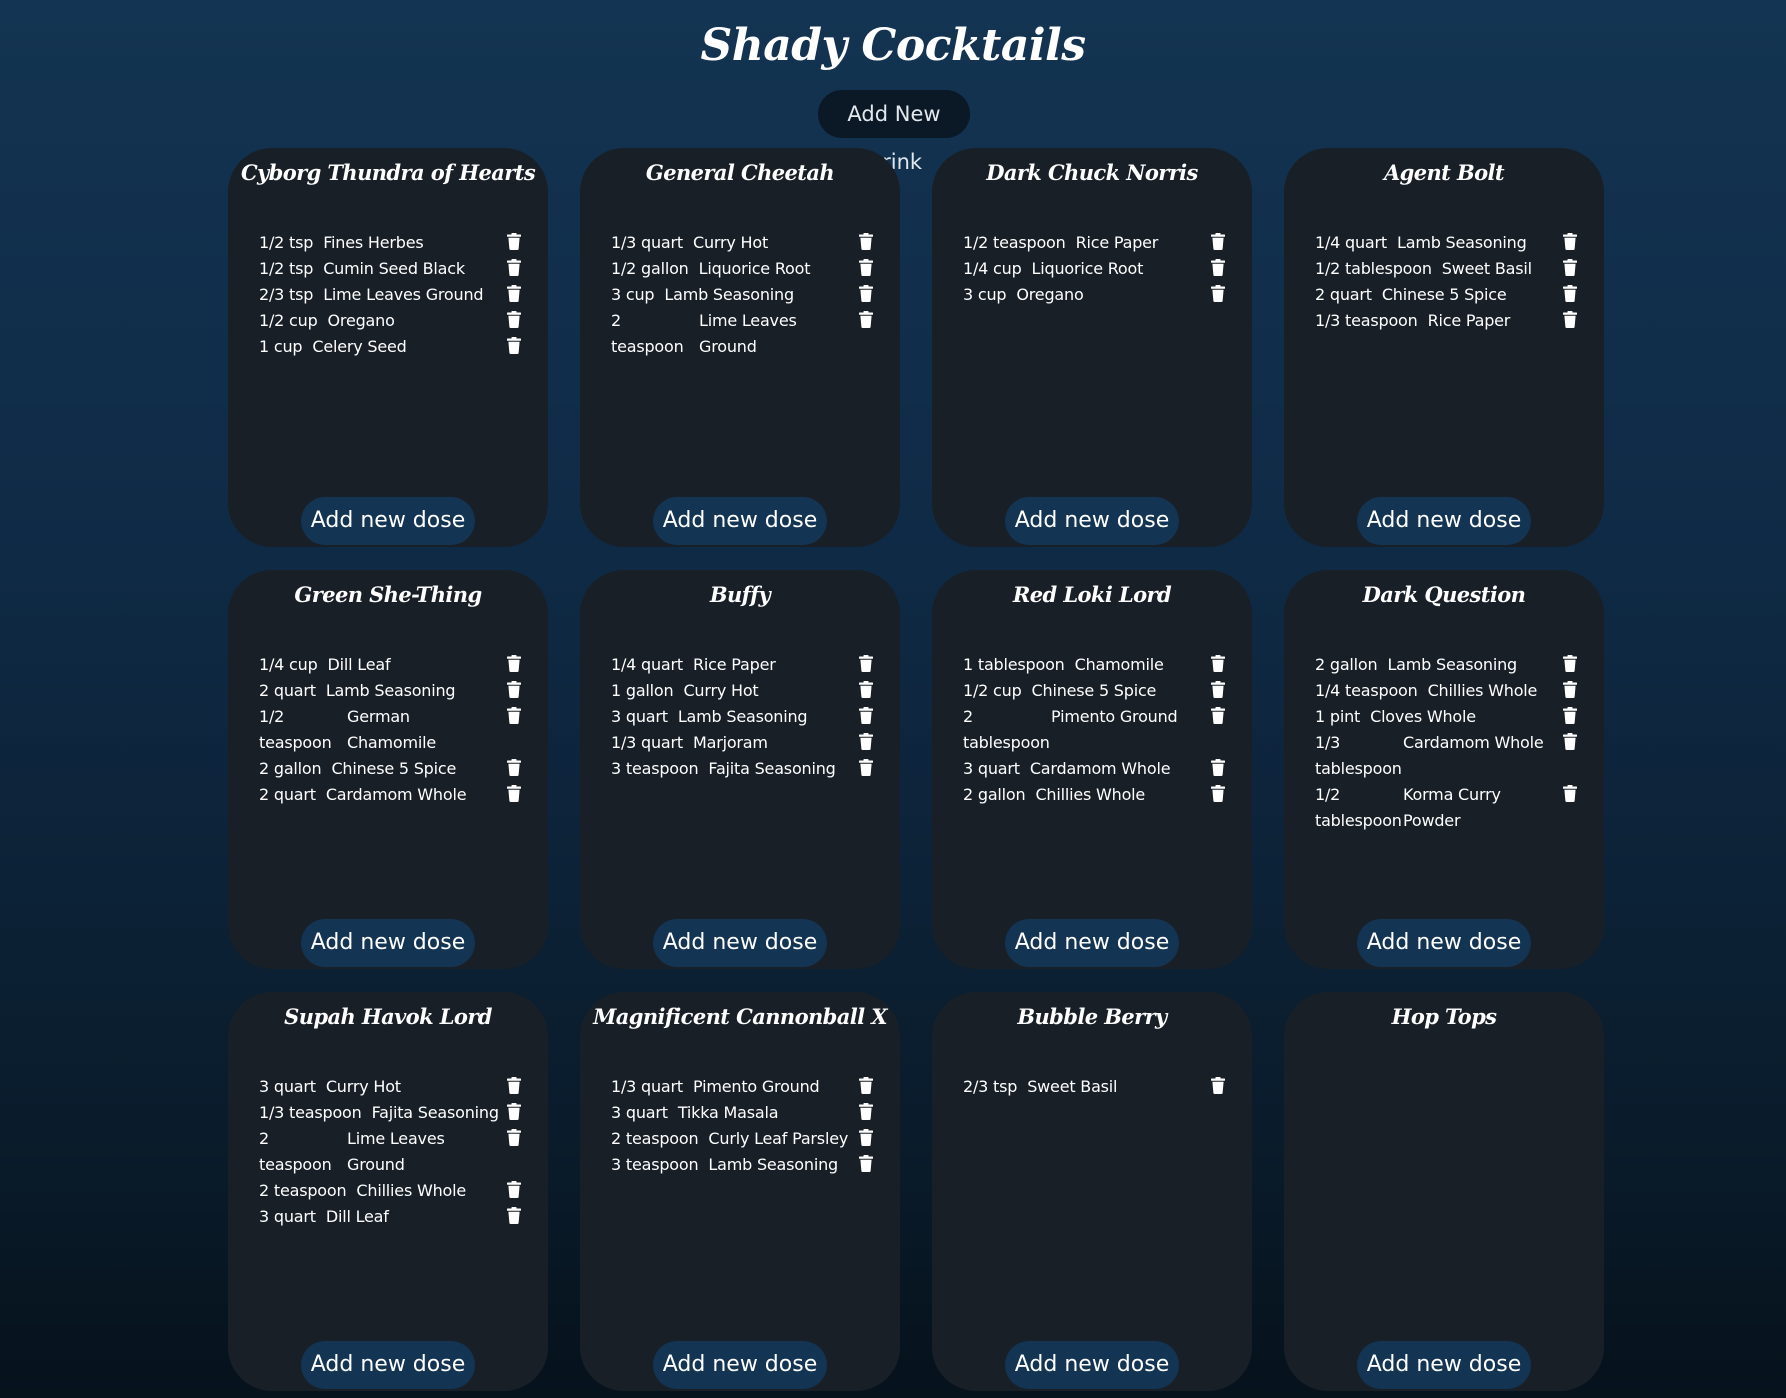 Image resolution: width=1786 pixels, height=1398 pixels. Describe the element at coordinates (286, 268) in the screenshot. I see `dose-amount: 1/2 tsp` at that location.